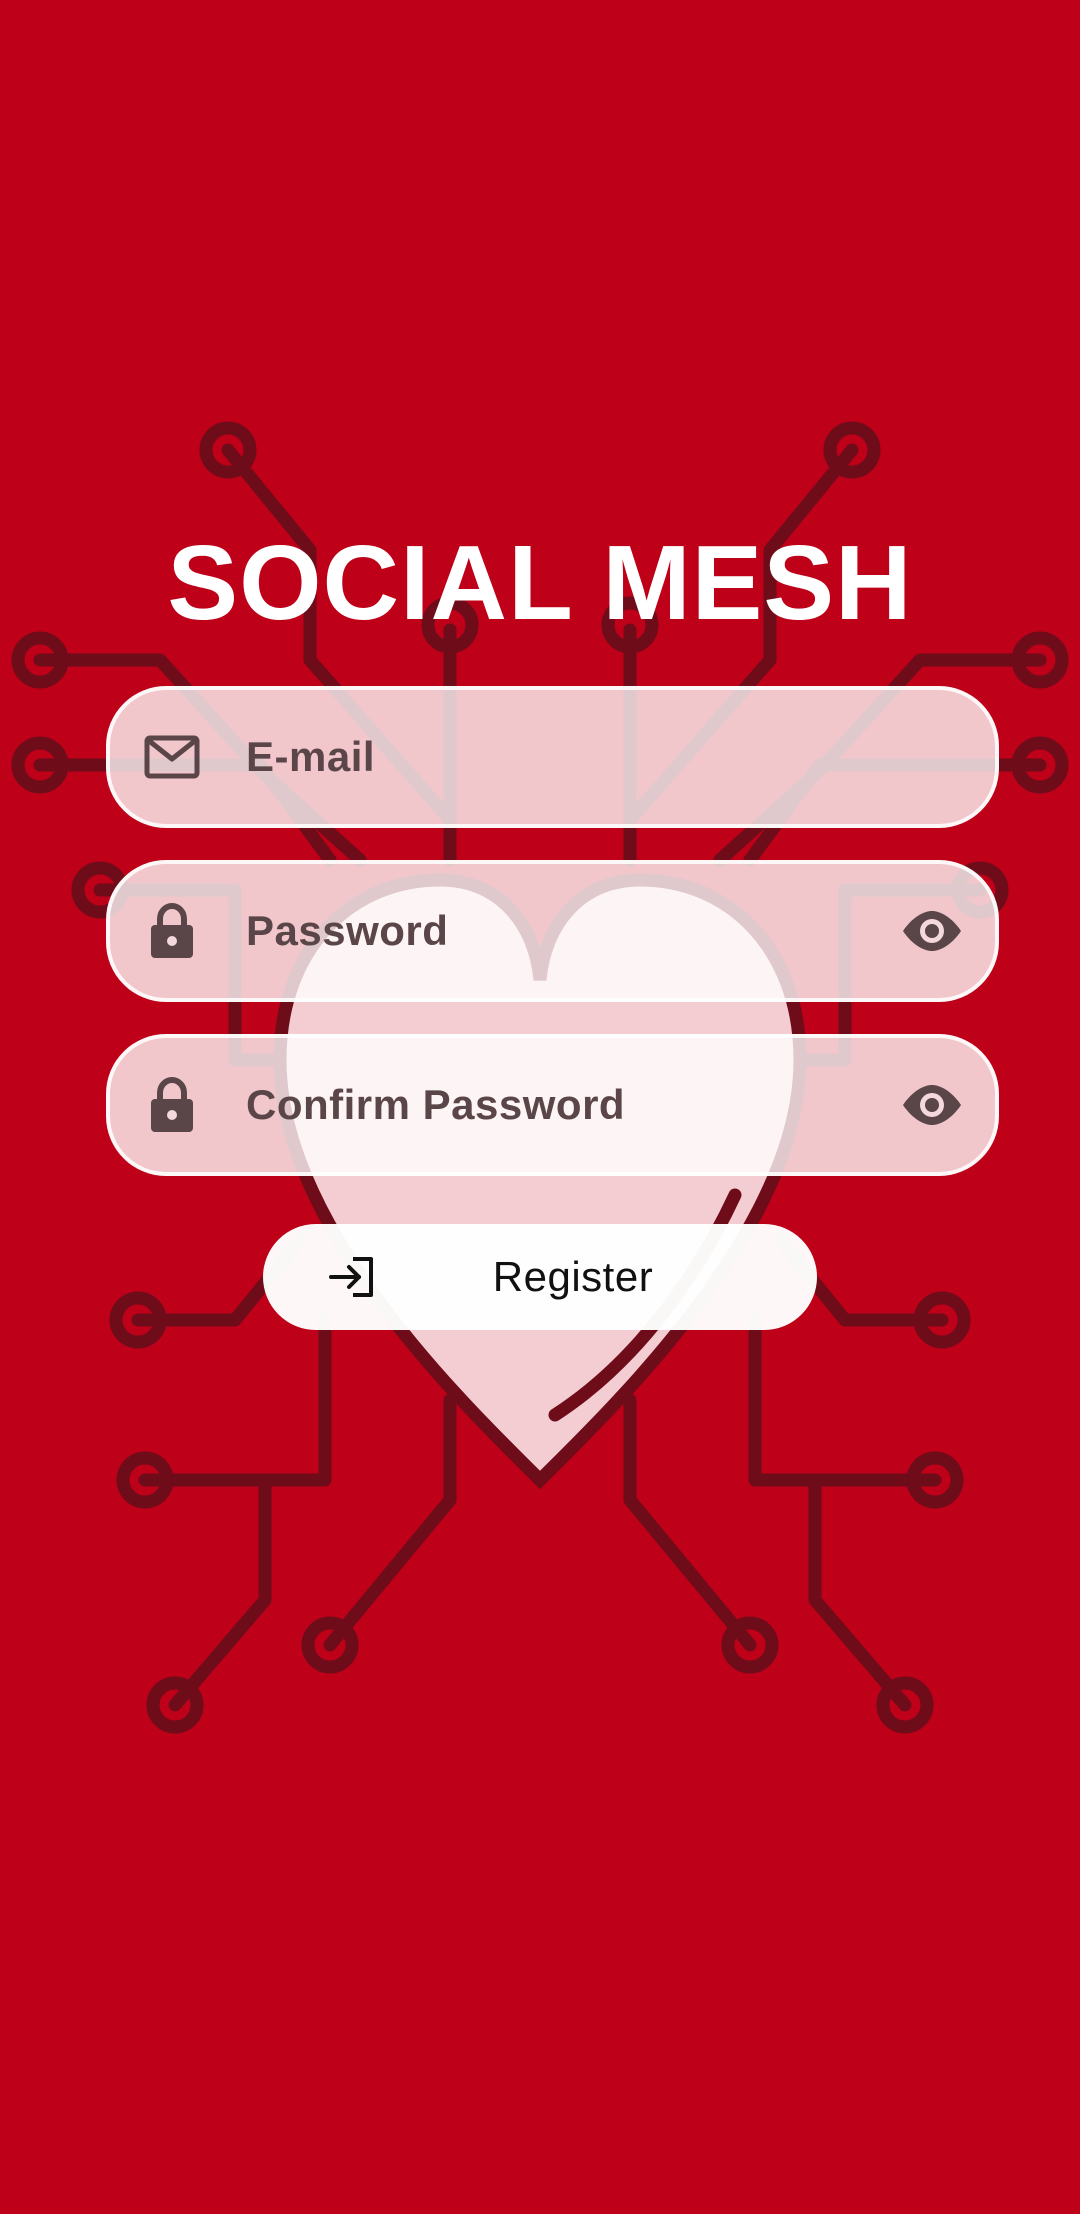 The width and height of the screenshot is (1080, 2214). Describe the element at coordinates (552, 757) in the screenshot. I see `email-field: E-mail` at that location.